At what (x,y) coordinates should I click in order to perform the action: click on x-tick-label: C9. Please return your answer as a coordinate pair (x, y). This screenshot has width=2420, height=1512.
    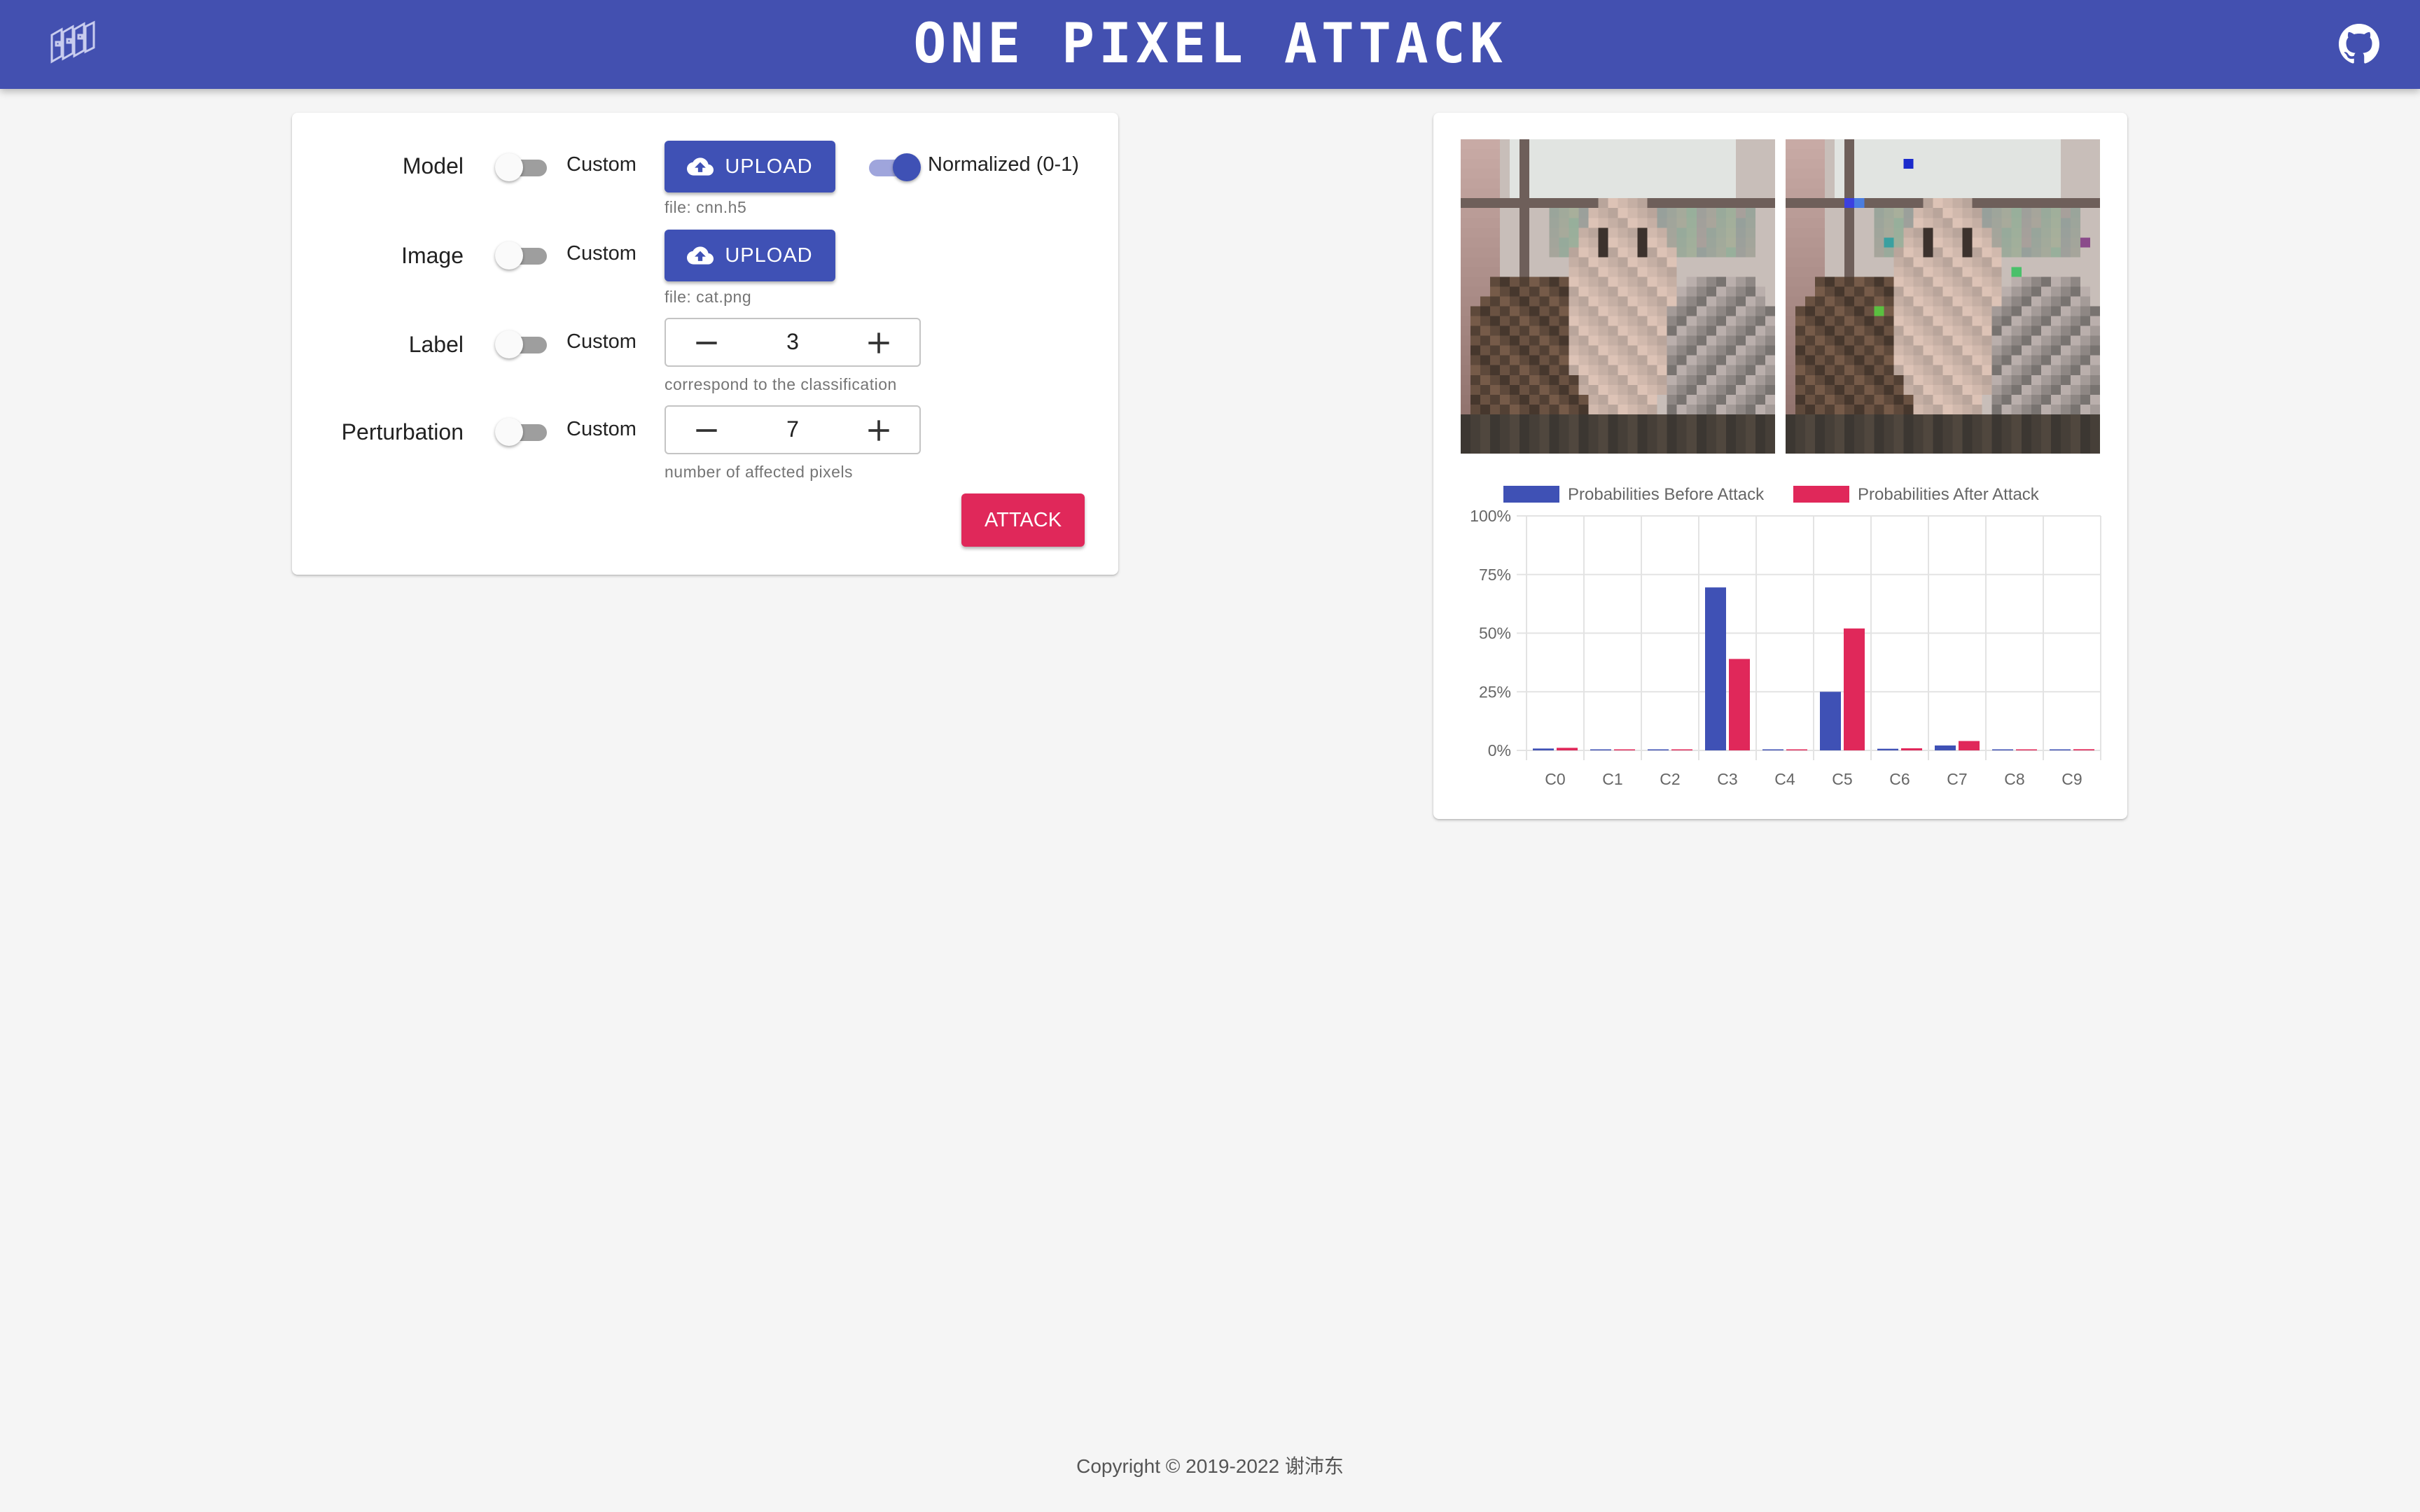
    Looking at the image, I should click on (2071, 779).